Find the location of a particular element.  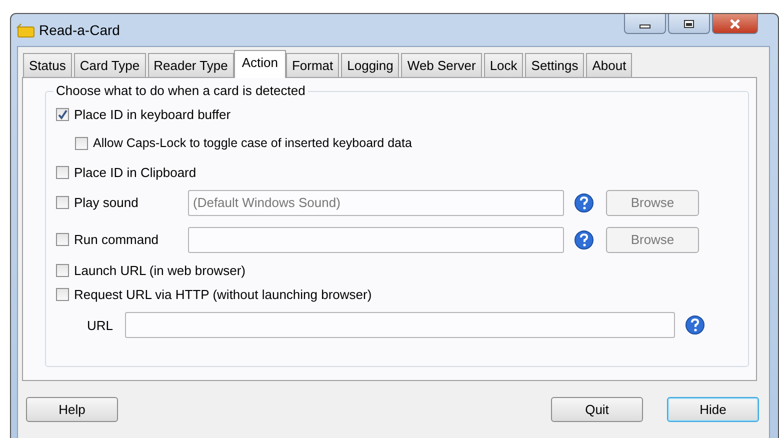

url-field is located at coordinates (400, 325).